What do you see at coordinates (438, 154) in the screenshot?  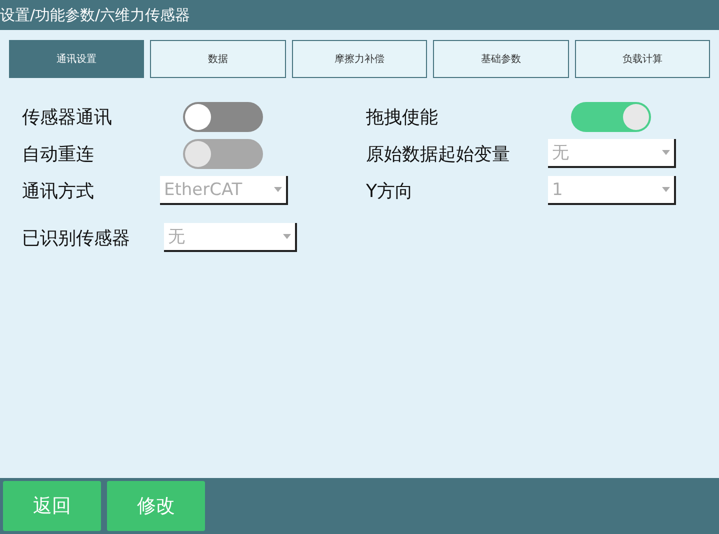 I see `field-label: 原始数据起始变量` at bounding box center [438, 154].